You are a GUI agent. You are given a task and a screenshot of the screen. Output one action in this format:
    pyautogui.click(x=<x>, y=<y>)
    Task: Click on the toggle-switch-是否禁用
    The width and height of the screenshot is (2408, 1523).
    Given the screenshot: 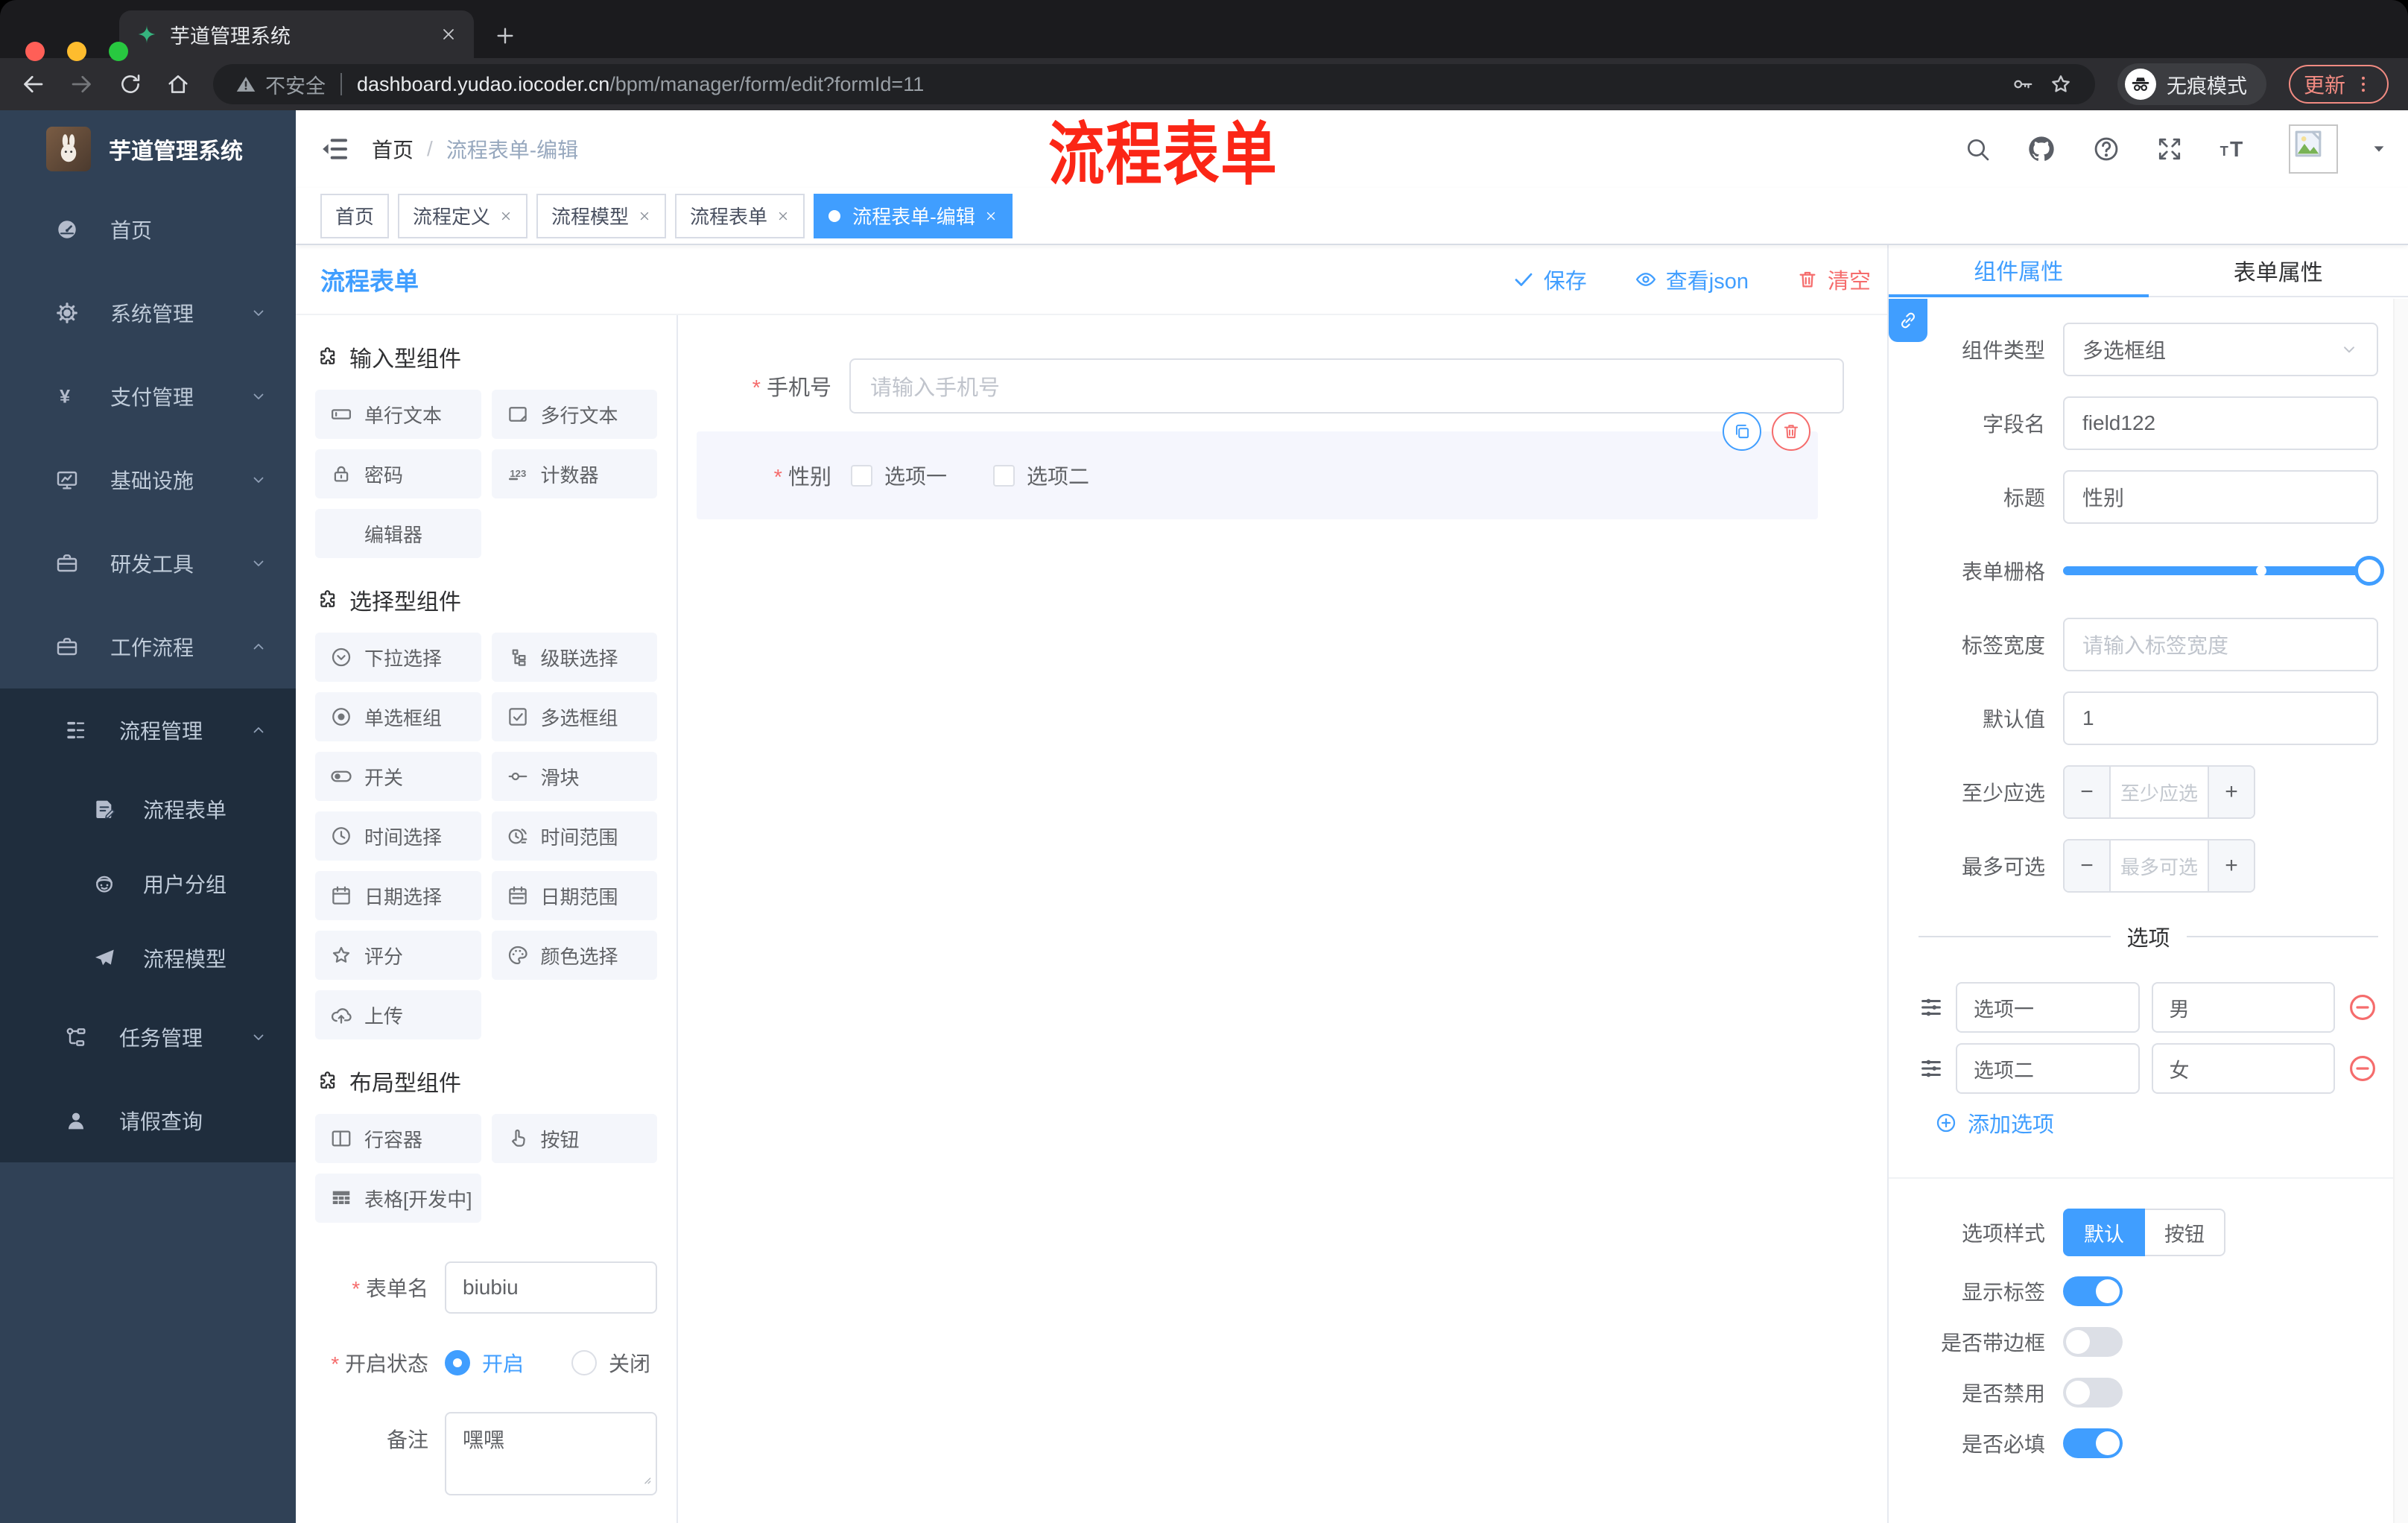 What is the action you would take?
    pyautogui.click(x=2093, y=1393)
    